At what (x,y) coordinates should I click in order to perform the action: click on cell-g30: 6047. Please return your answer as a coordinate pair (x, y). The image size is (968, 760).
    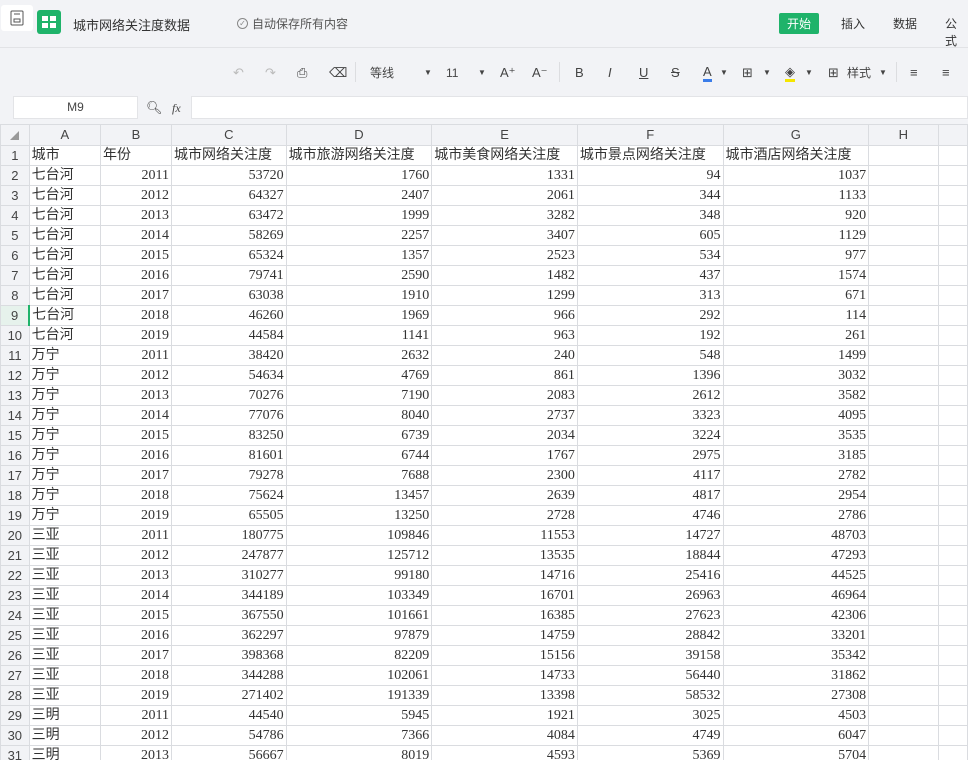
    Looking at the image, I should click on (796, 735).